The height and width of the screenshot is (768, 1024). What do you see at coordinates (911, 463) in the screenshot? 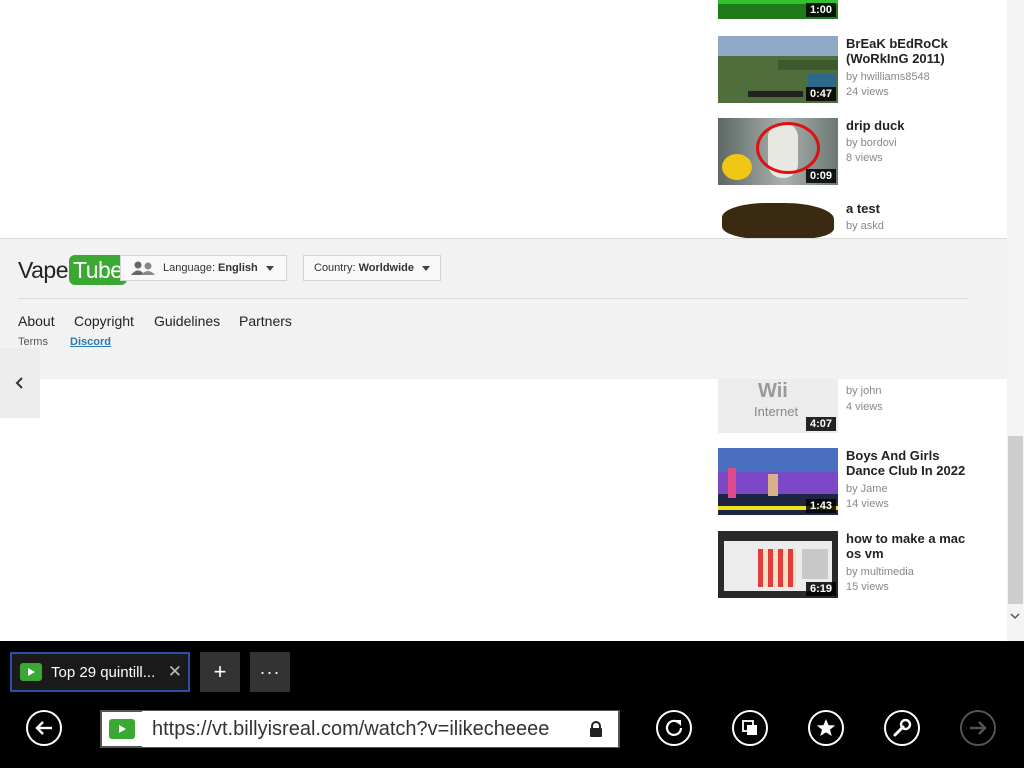
I see `video-title: Boys And Girls Dance Club In 2022` at bounding box center [911, 463].